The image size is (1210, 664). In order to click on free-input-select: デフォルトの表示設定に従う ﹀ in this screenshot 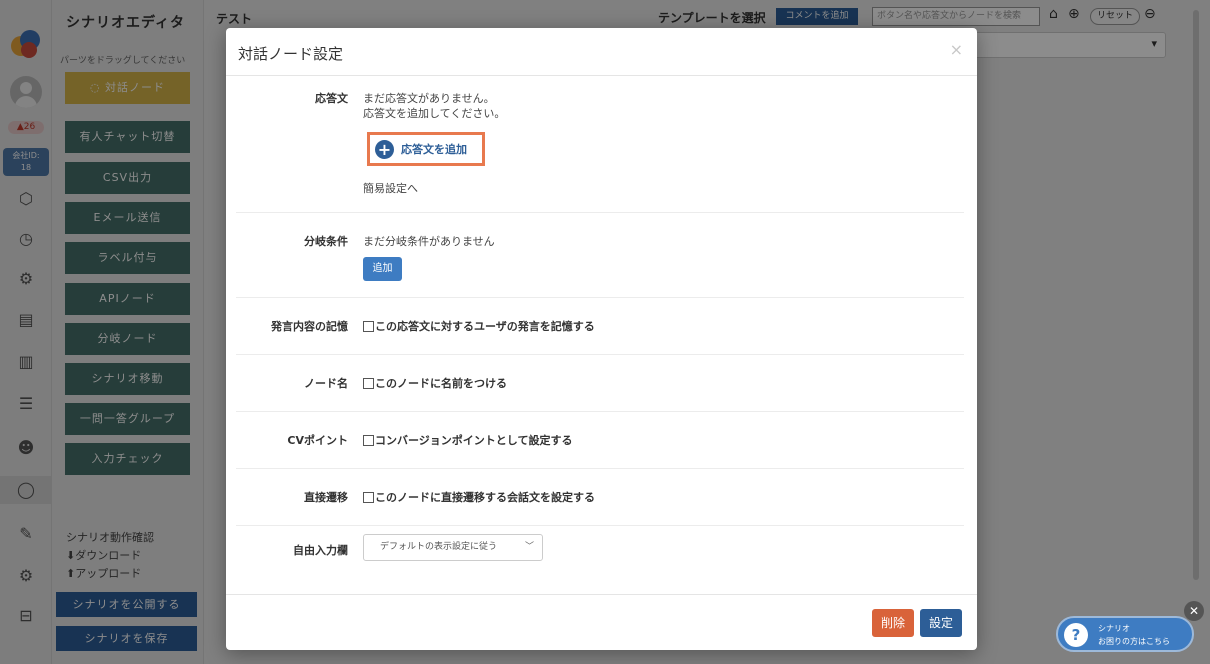, I will do `click(453, 547)`.